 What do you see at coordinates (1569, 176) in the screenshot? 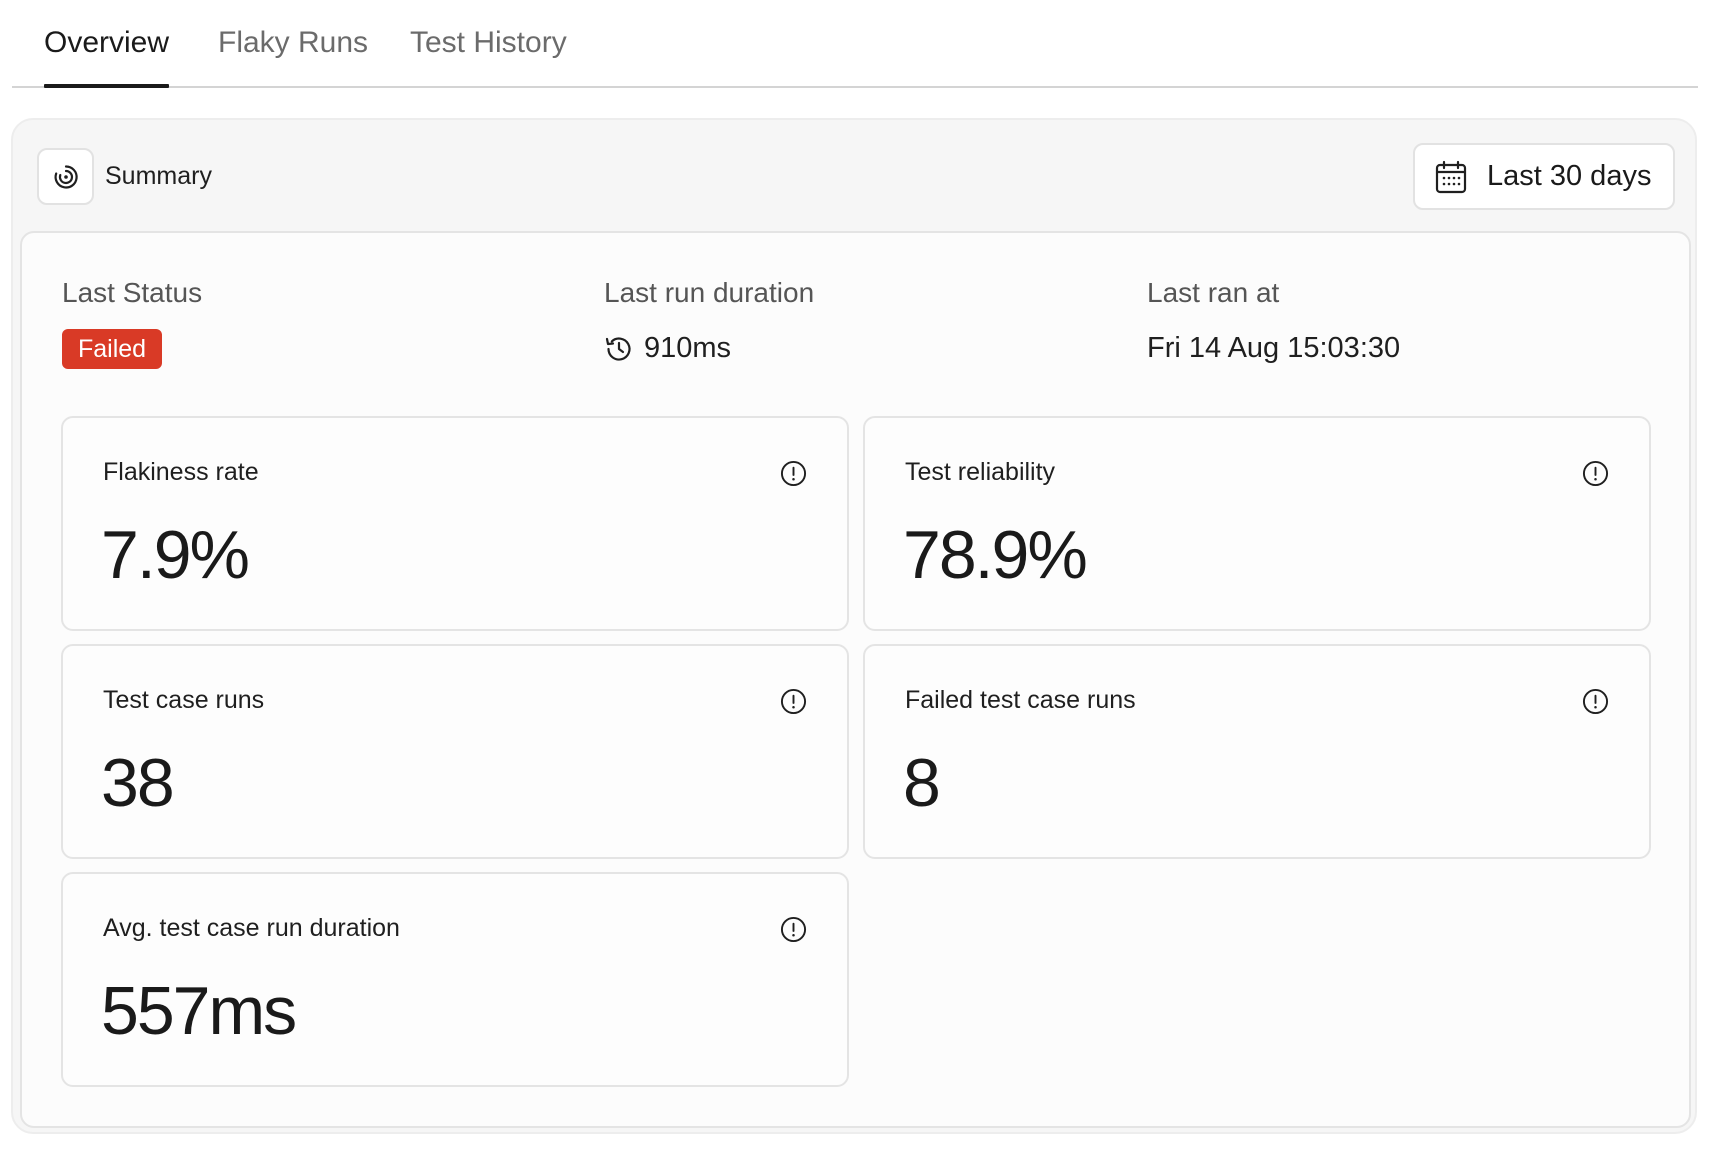
I see `date-range-label: Last 30 days` at bounding box center [1569, 176].